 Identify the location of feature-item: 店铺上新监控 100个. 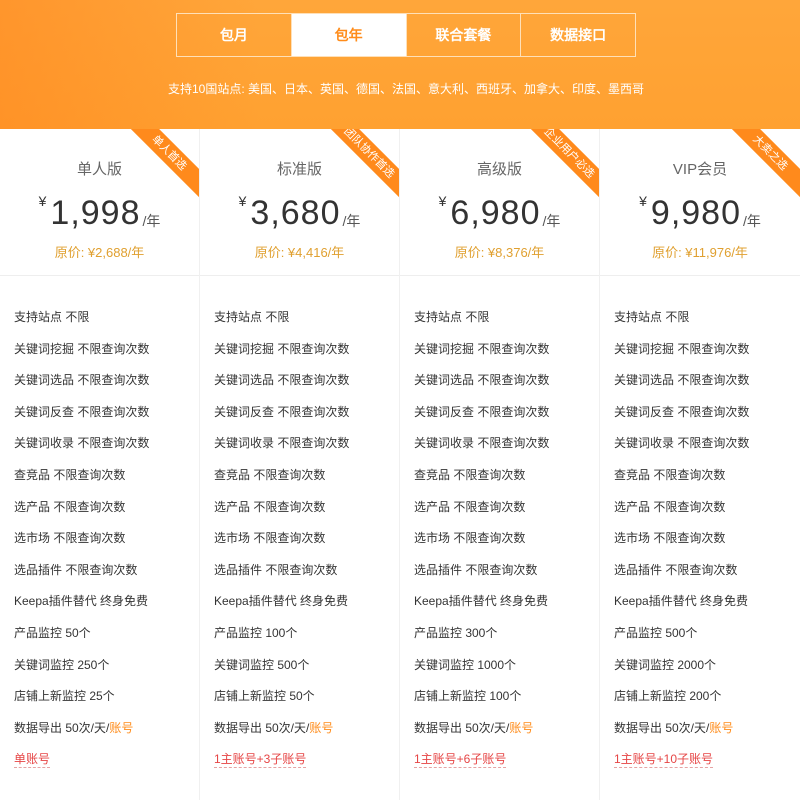
(468, 696).